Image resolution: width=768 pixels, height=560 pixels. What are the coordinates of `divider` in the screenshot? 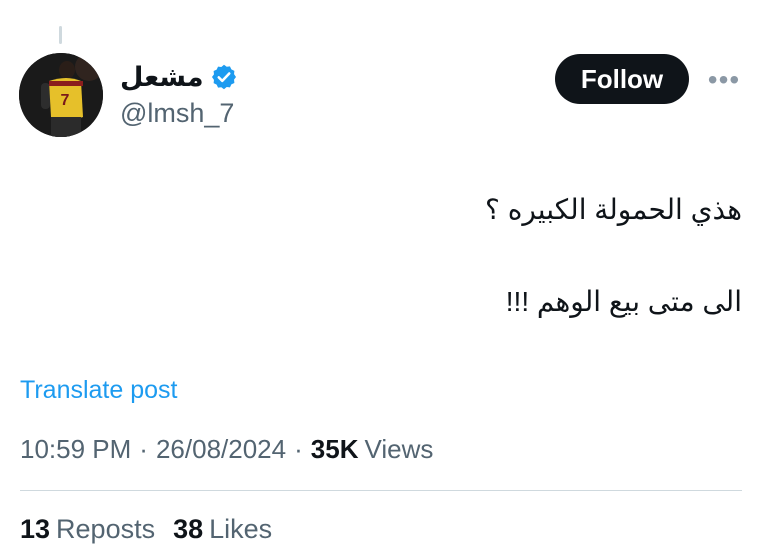 It's located at (381, 490).